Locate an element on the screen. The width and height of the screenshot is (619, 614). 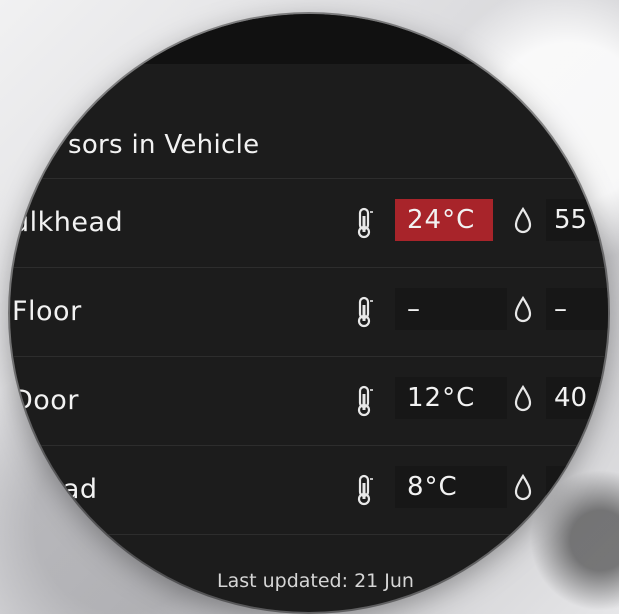
sensor-location: ulkhead is located at coordinates (68, 222).